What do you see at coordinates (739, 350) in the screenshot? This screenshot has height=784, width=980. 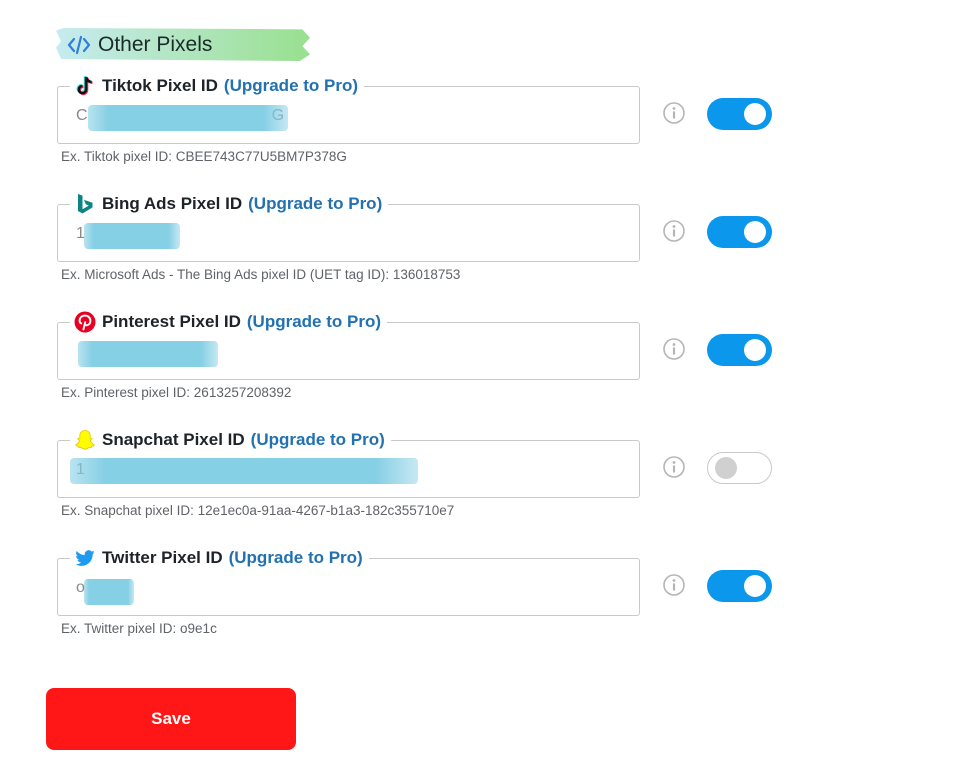 I see `pinterest-pixel-toggle` at bounding box center [739, 350].